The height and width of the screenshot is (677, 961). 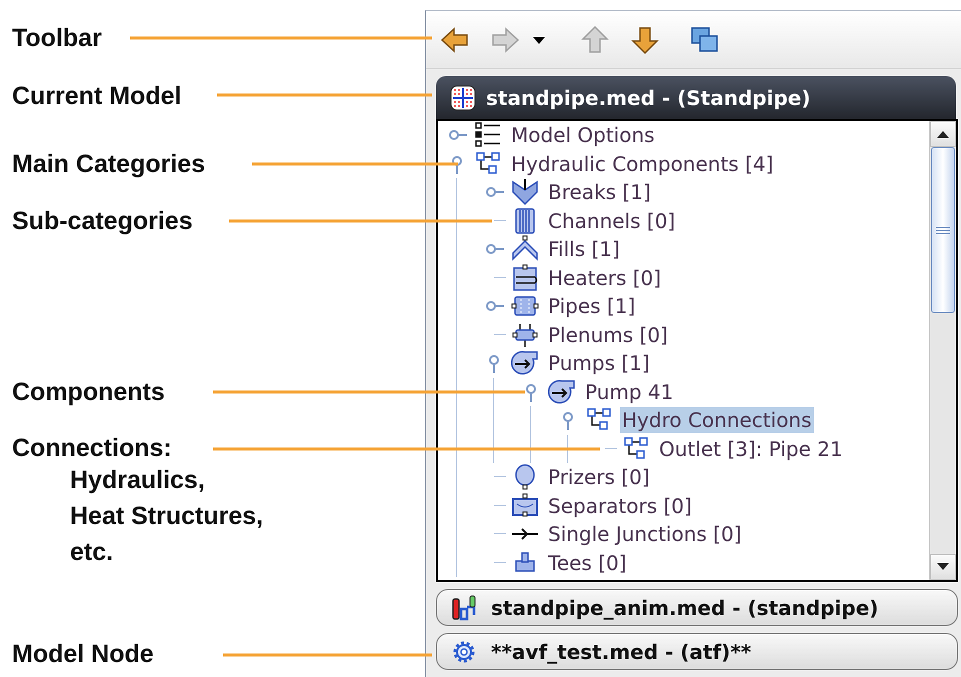 What do you see at coordinates (109, 164) in the screenshot?
I see `callout-label: Main Categories` at bounding box center [109, 164].